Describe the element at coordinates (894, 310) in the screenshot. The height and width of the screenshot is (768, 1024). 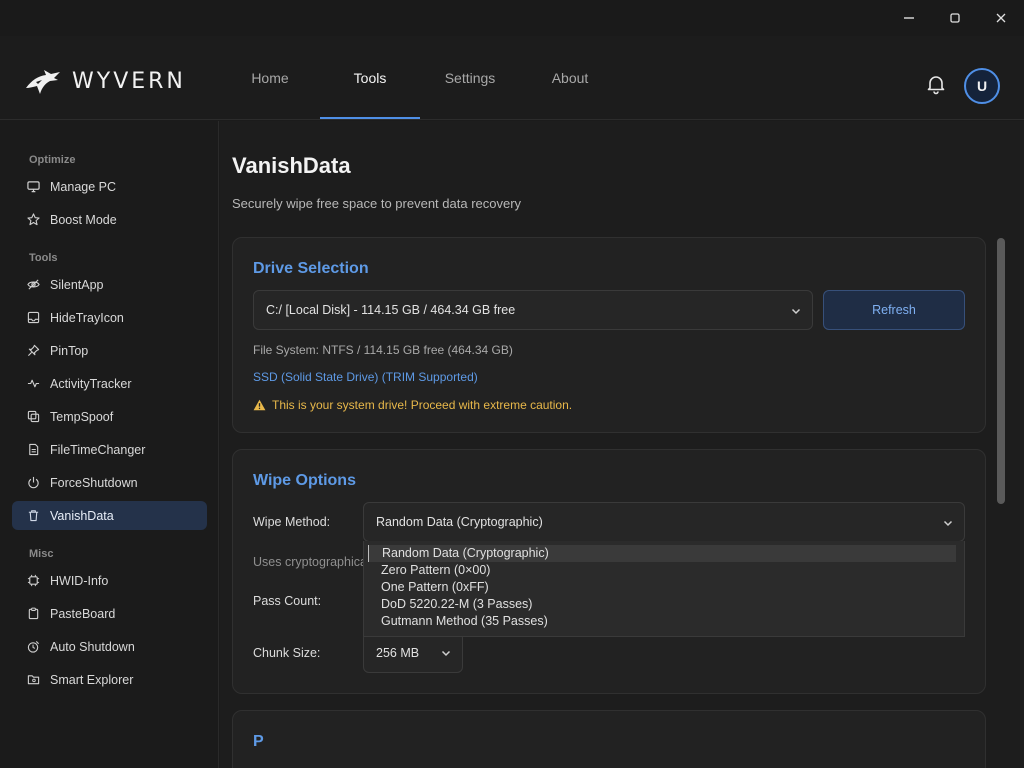
I see `refresh-button: Refresh` at that location.